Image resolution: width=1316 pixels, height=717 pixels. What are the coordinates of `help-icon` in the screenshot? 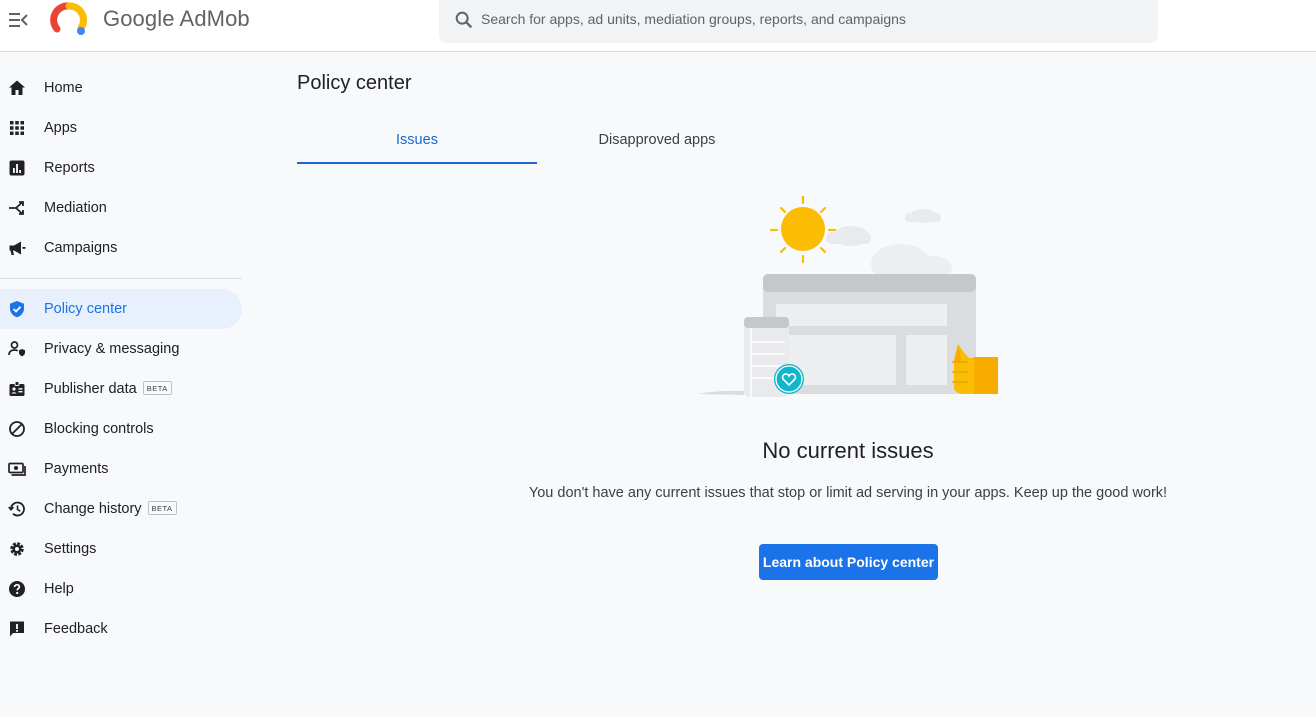 It's located at (17, 589).